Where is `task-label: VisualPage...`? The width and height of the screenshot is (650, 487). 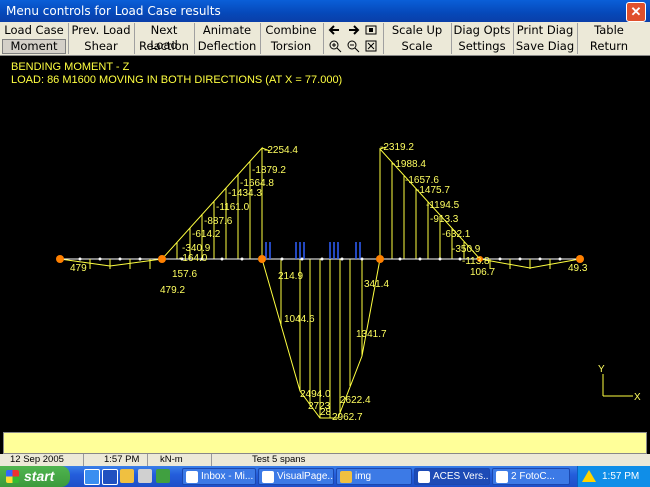 task-label: VisualPage... is located at coordinates (305, 476).